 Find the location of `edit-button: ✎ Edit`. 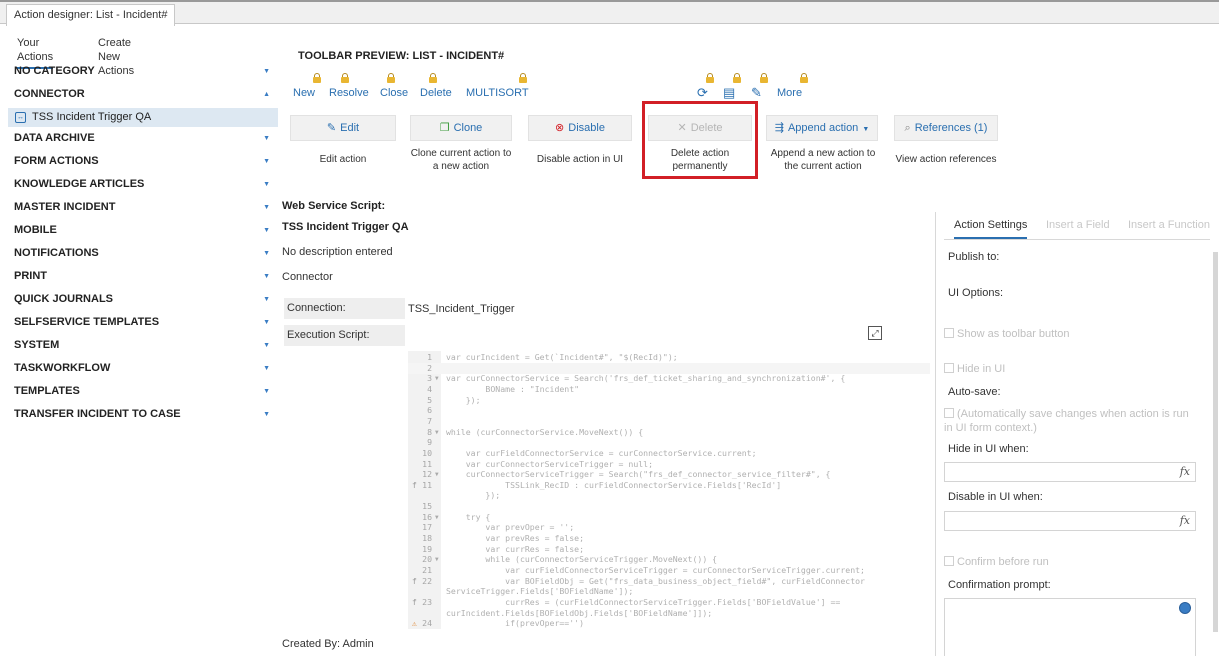

edit-button: ✎ Edit is located at coordinates (343, 128).